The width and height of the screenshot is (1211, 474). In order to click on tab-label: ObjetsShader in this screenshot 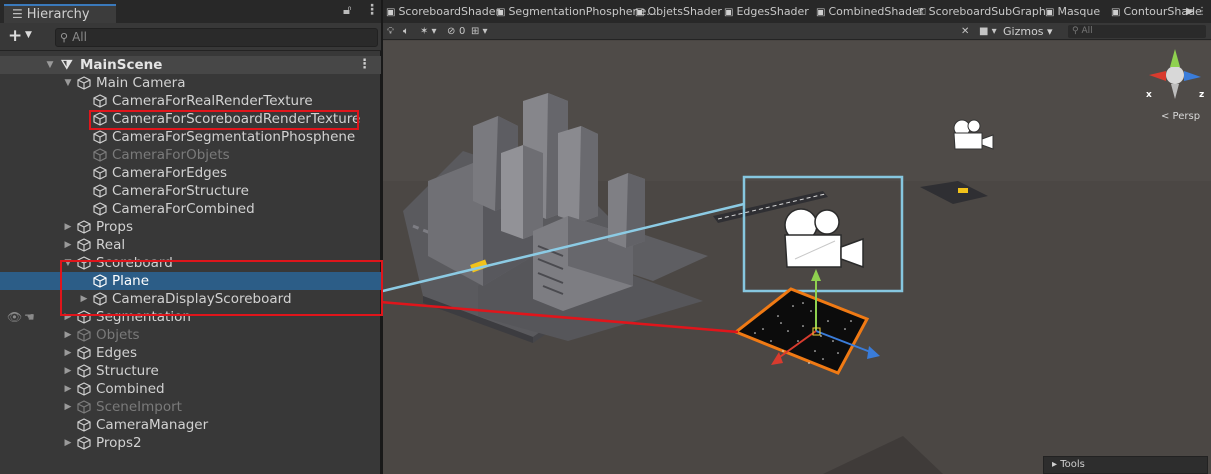, I will do `click(684, 11)`.